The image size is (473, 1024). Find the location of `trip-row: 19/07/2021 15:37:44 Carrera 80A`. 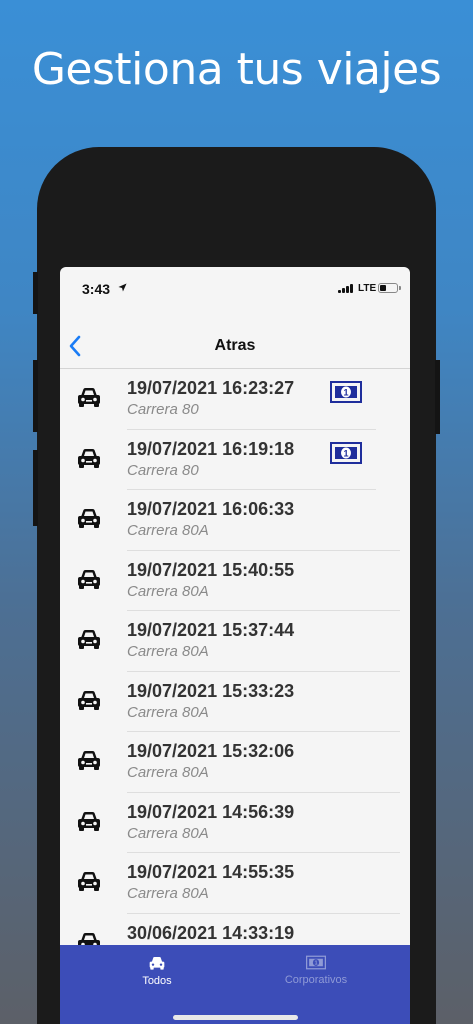

trip-row: 19/07/2021 15:37:44 Carrera 80A is located at coordinates (235, 641).